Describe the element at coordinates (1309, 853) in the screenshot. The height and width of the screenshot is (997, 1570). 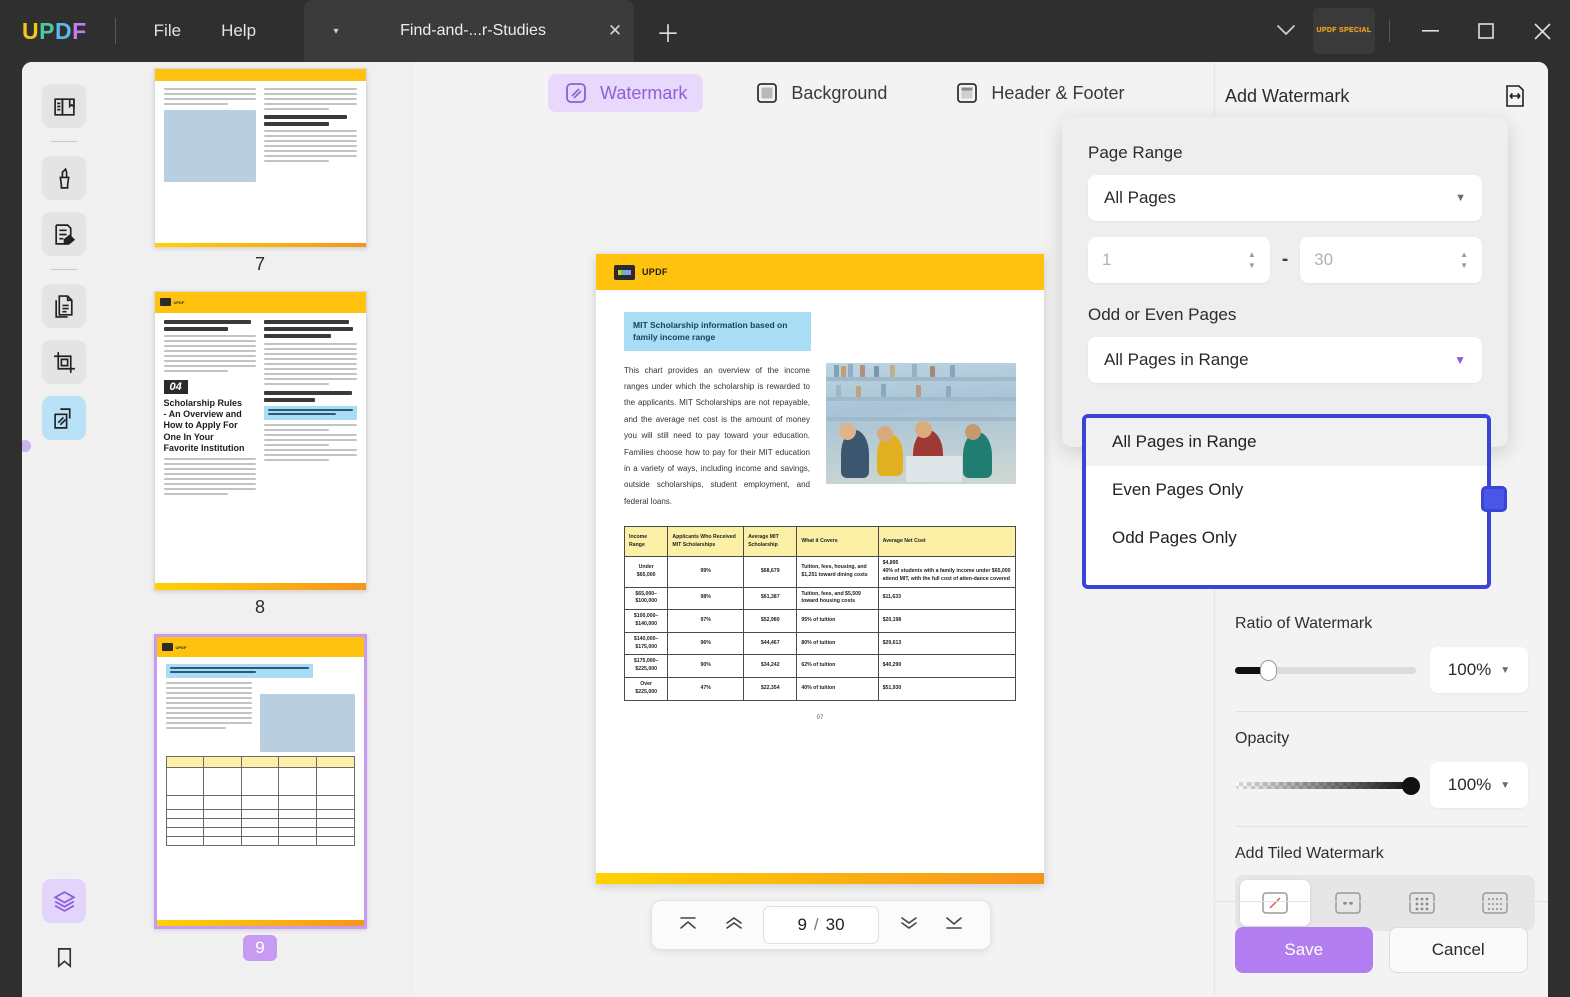
I see `tiled-label: Add Tiled Watermark` at that location.